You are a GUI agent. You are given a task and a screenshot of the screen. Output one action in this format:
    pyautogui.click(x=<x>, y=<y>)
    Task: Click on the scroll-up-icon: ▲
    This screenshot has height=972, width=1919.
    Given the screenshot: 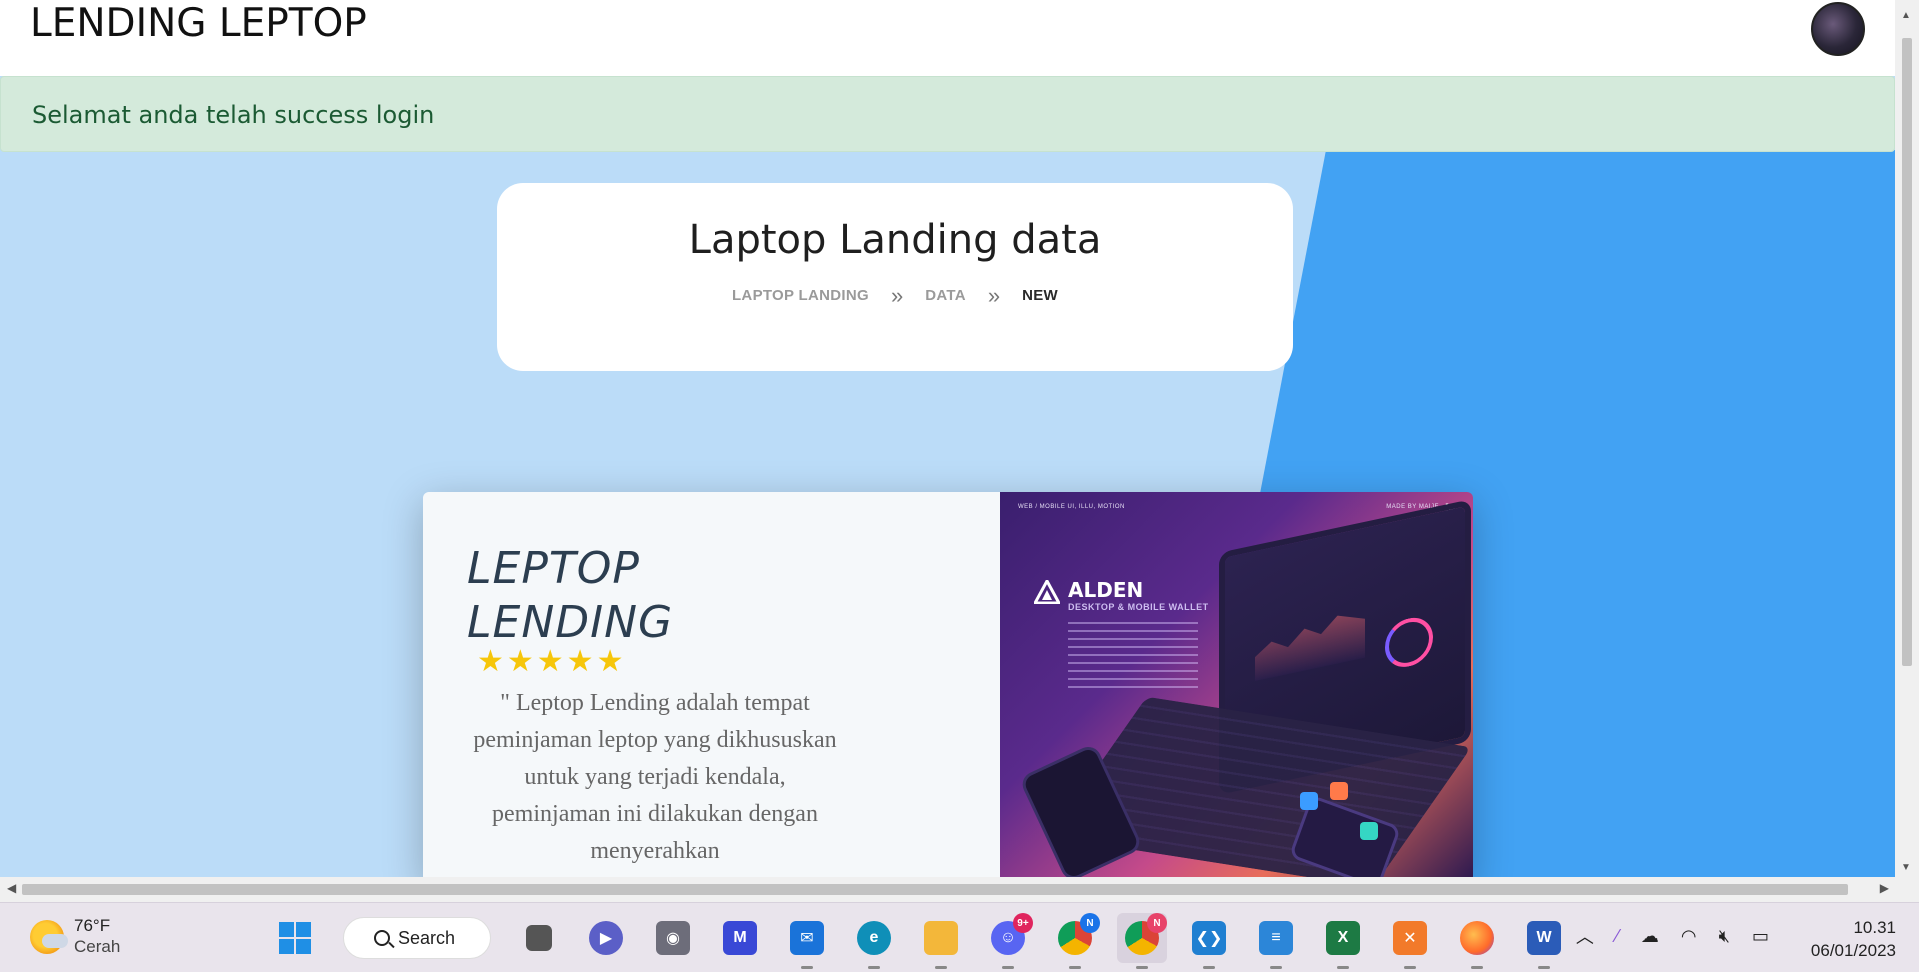 What is the action you would take?
    pyautogui.click(x=1906, y=15)
    